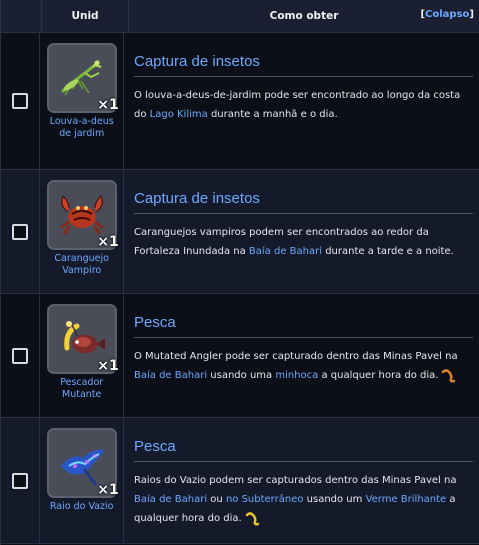 The width and height of the screenshot is (479, 545). Describe the element at coordinates (82, 389) in the screenshot. I see `item-name: Pescador Mutante` at that location.